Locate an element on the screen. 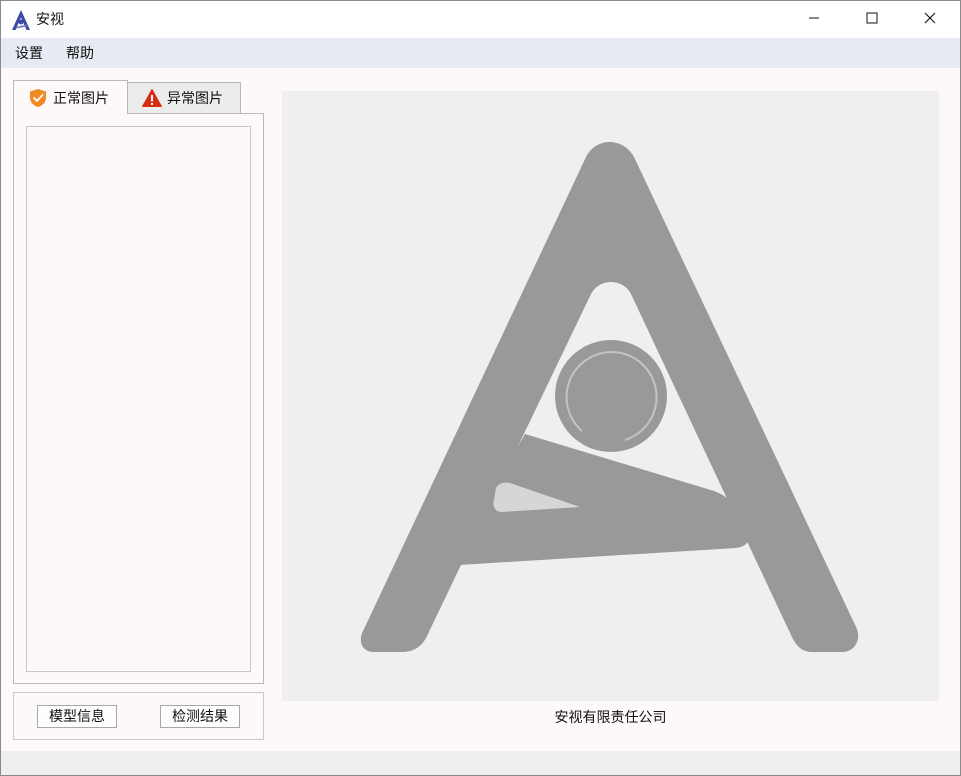 This screenshot has width=961, height=776. tab-abnormal-label: 异常图片 is located at coordinates (195, 99).